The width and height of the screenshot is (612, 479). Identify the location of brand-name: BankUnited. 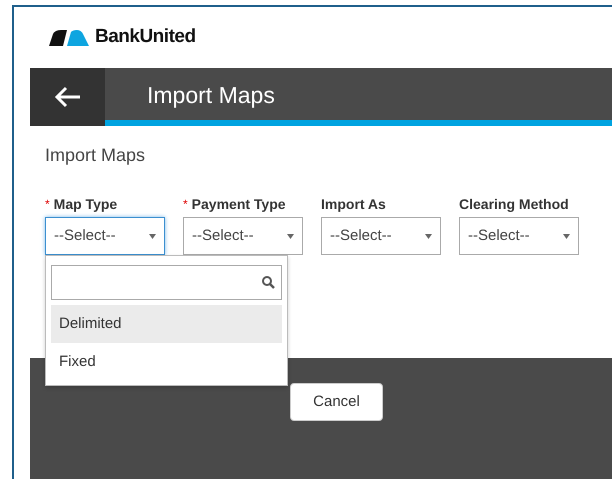
(145, 37).